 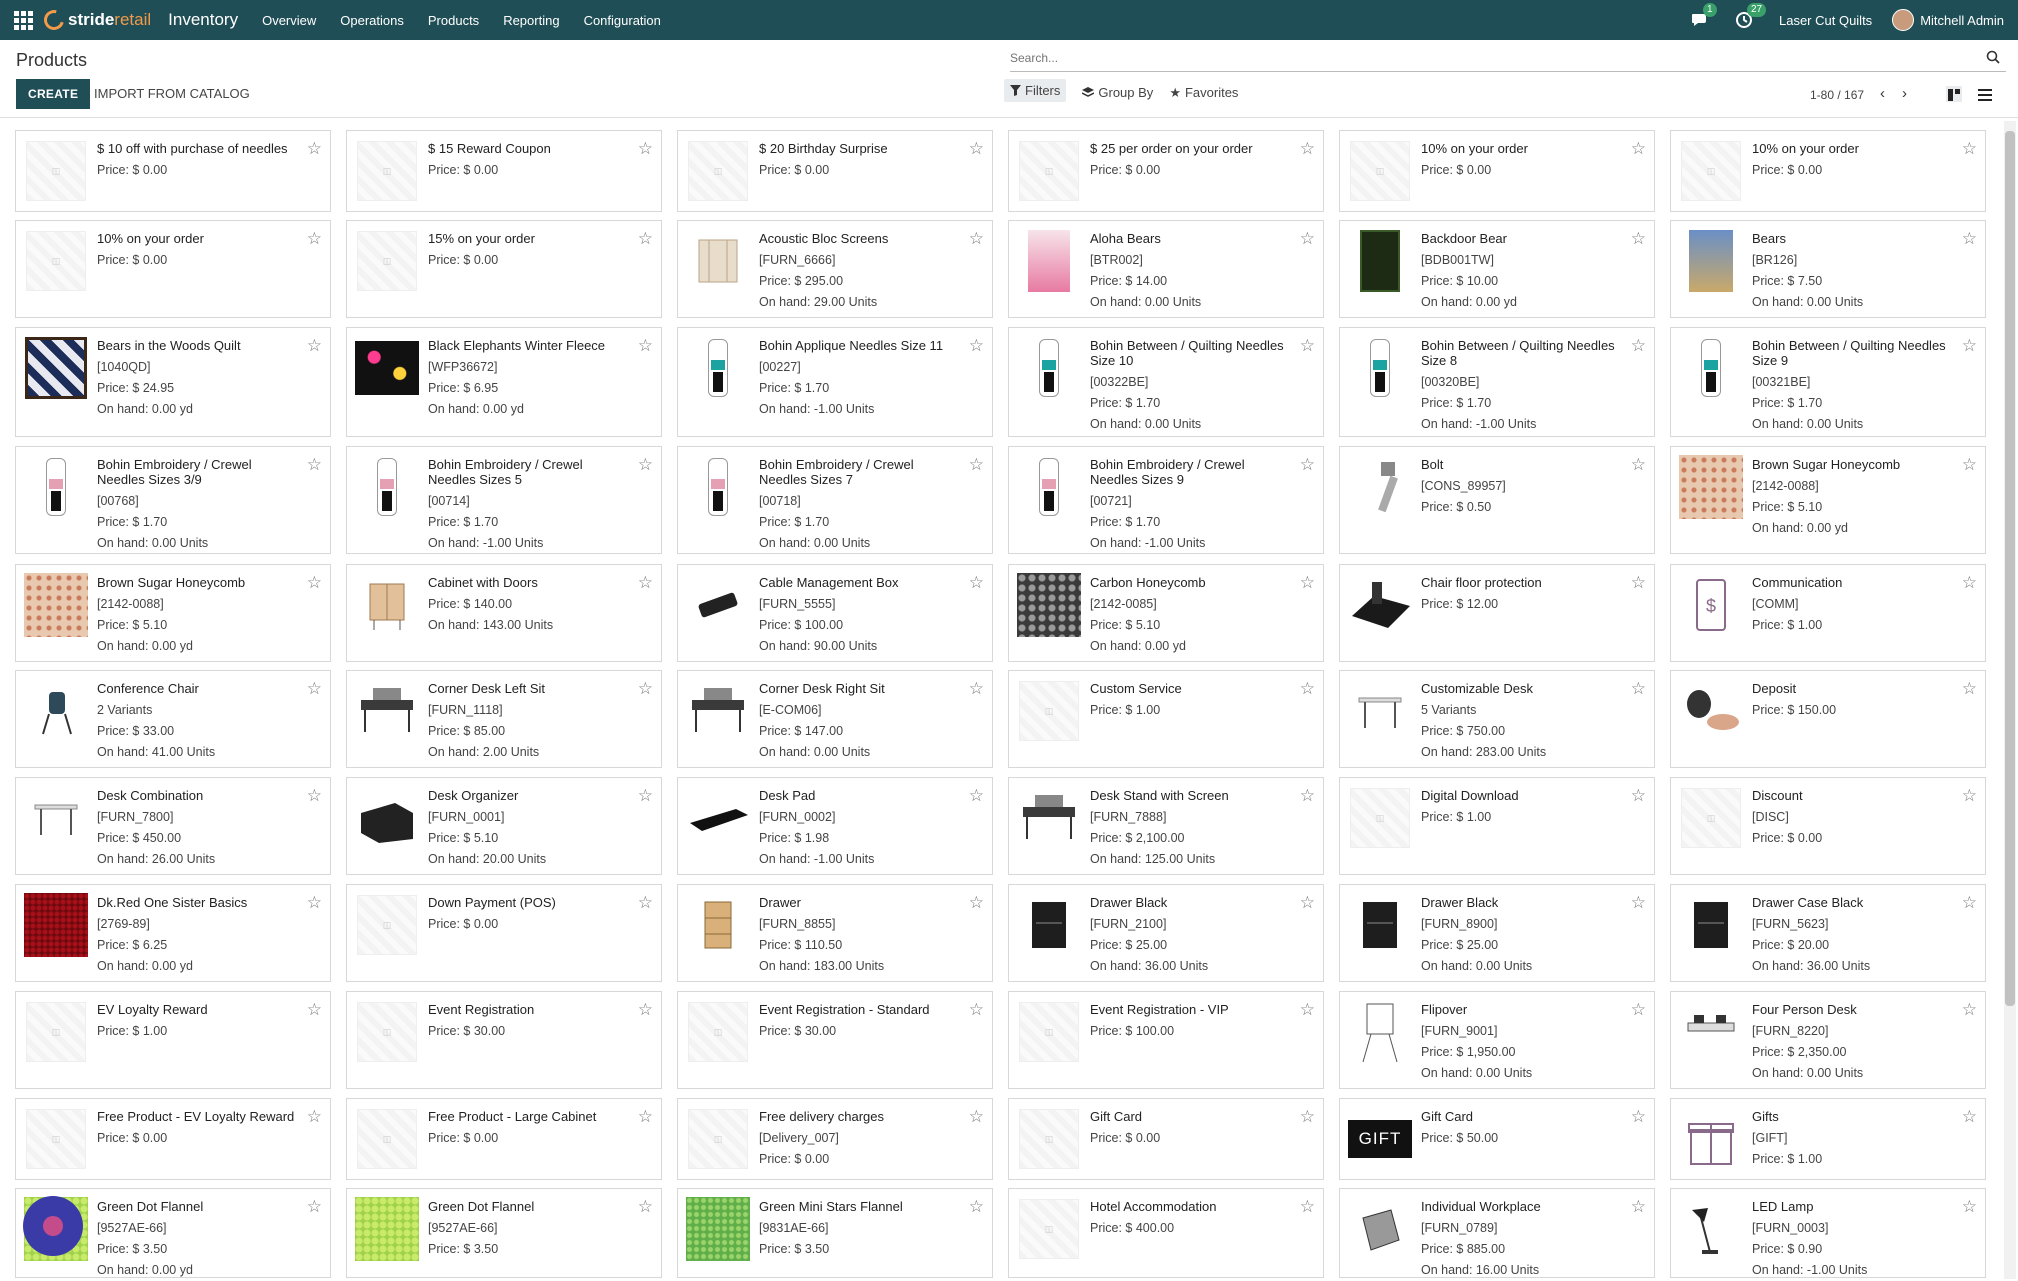 I want to click on product-name: Flipover, so click(x=1522, y=1009).